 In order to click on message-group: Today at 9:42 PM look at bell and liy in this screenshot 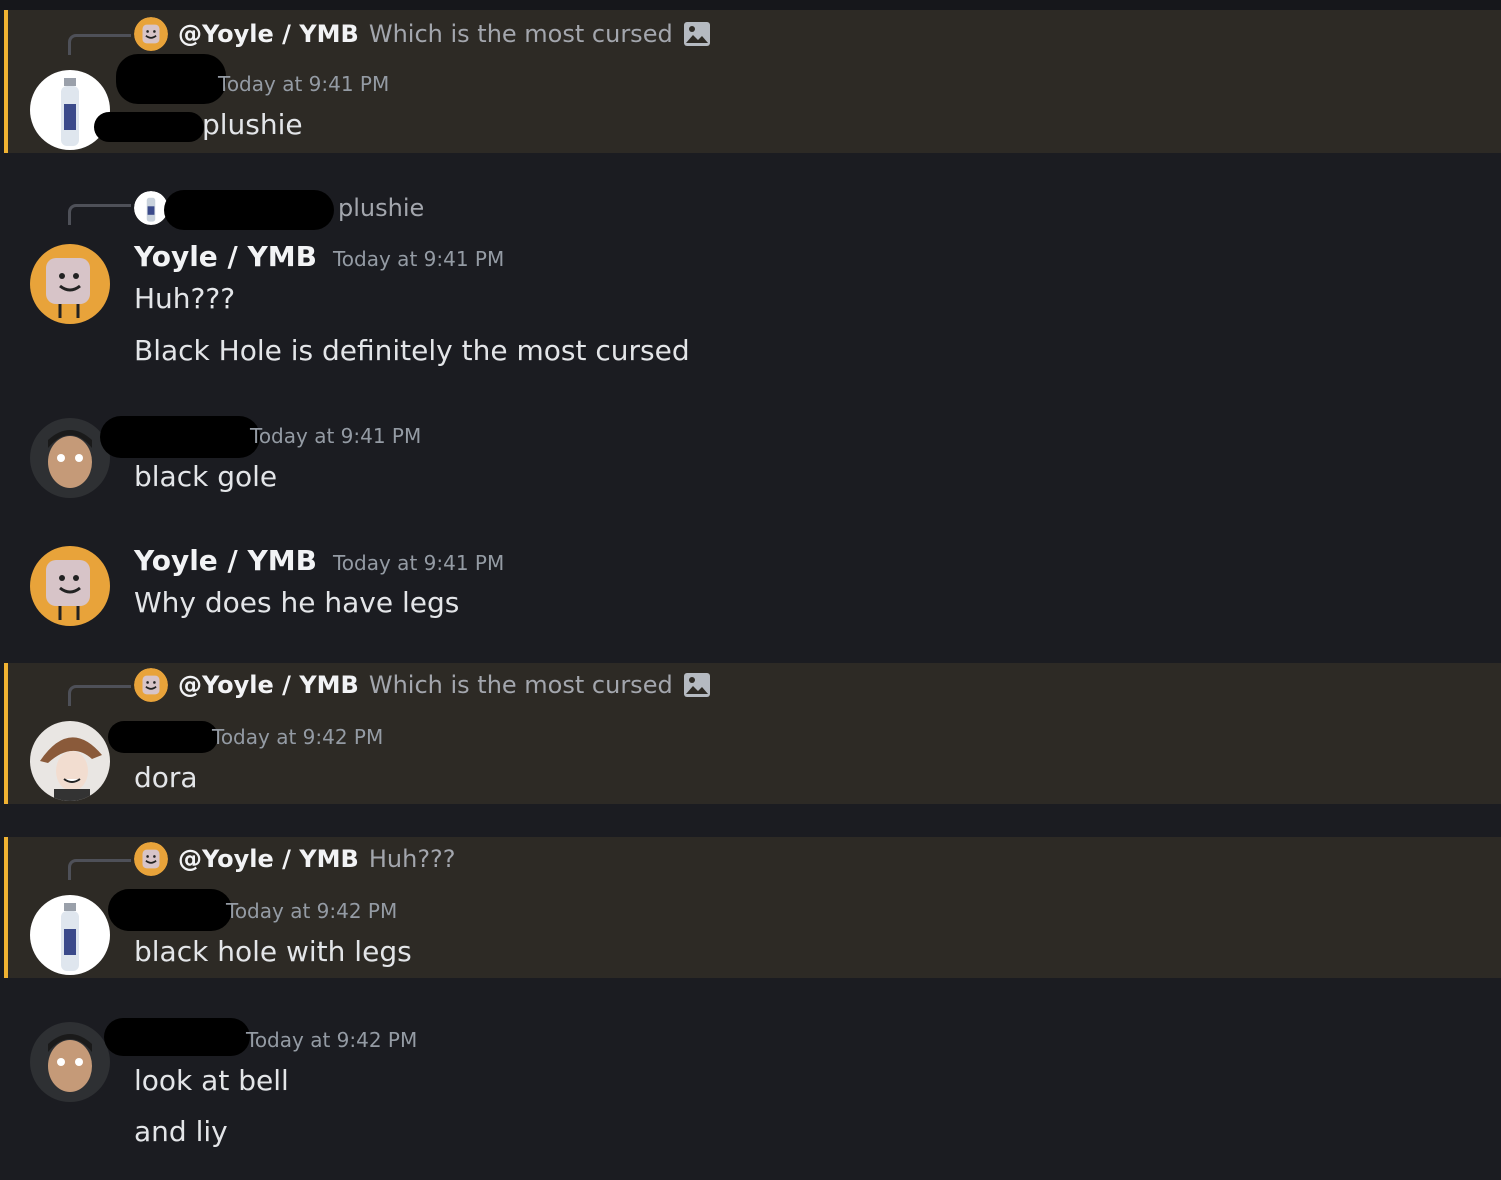, I will do `click(752, 1092)`.